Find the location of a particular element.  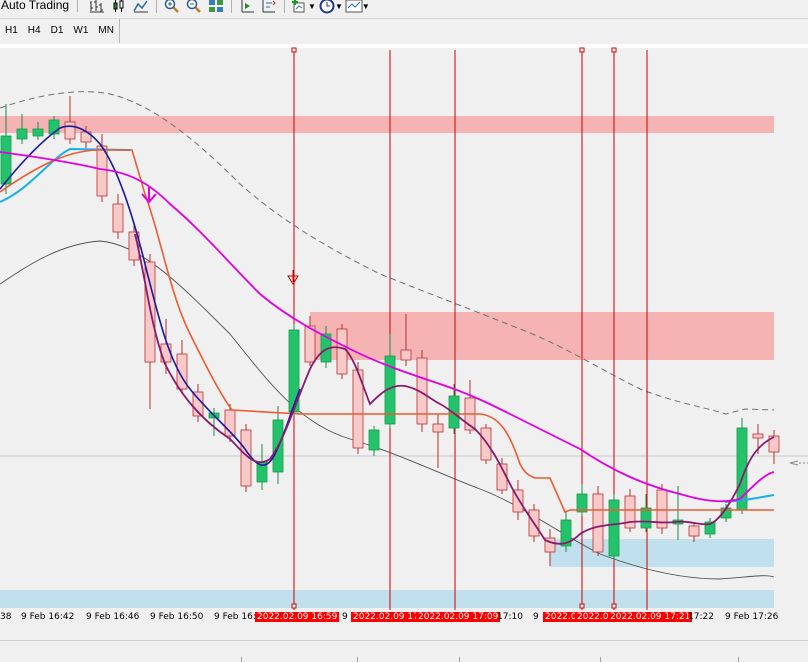

timeframe-d1: D1 is located at coordinates (57, 31).